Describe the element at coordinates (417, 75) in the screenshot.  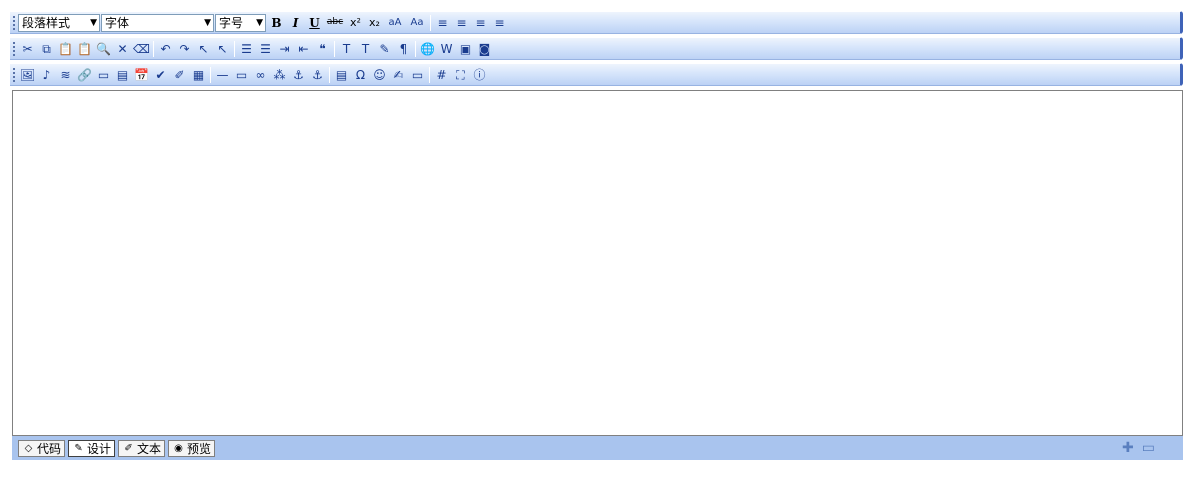
I see `screenshot-icon: ▭` at that location.